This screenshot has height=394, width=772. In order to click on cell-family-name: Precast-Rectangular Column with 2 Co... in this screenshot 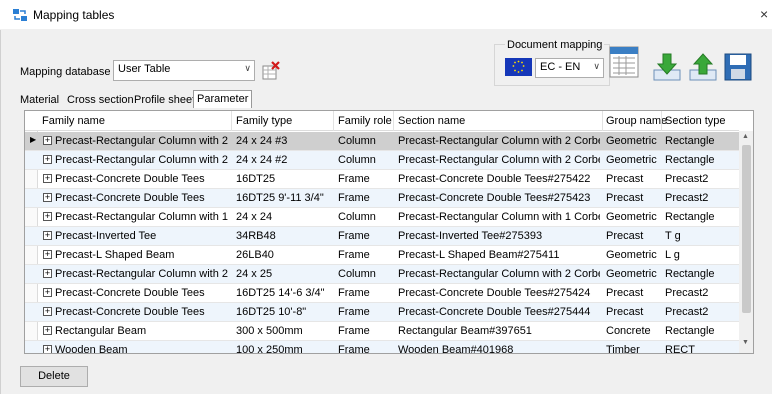, I will do `click(142, 274)`.